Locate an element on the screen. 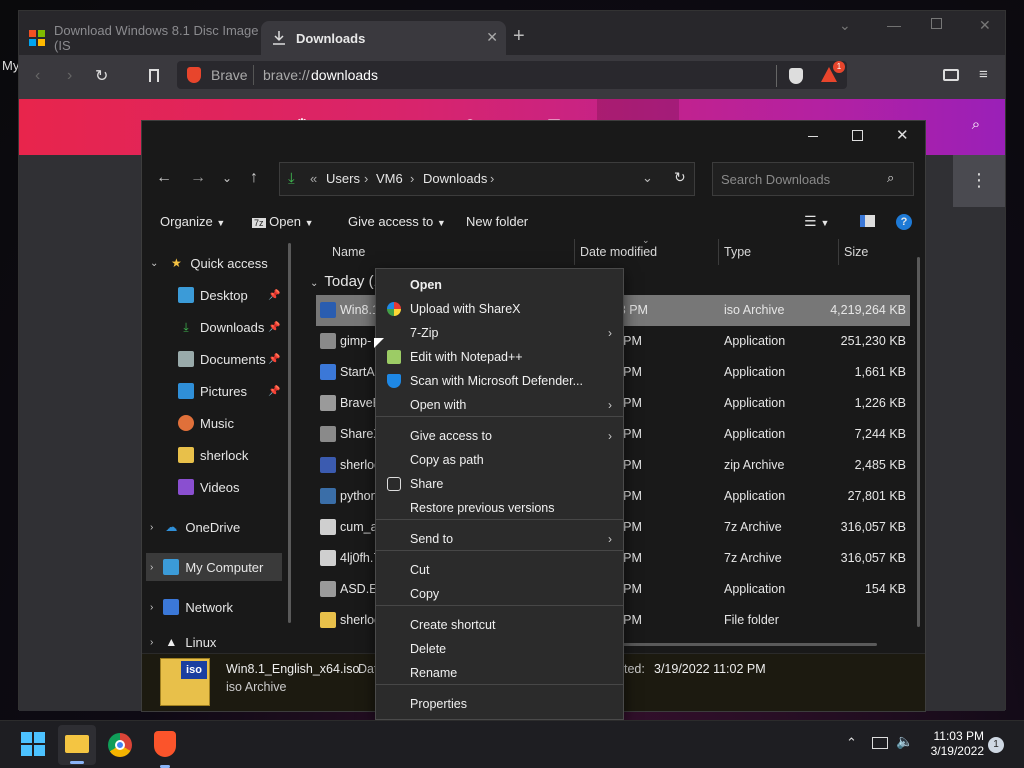 Image resolution: width=1024 pixels, height=768 pixels. minimize-icon is located at coordinates (813, 136).